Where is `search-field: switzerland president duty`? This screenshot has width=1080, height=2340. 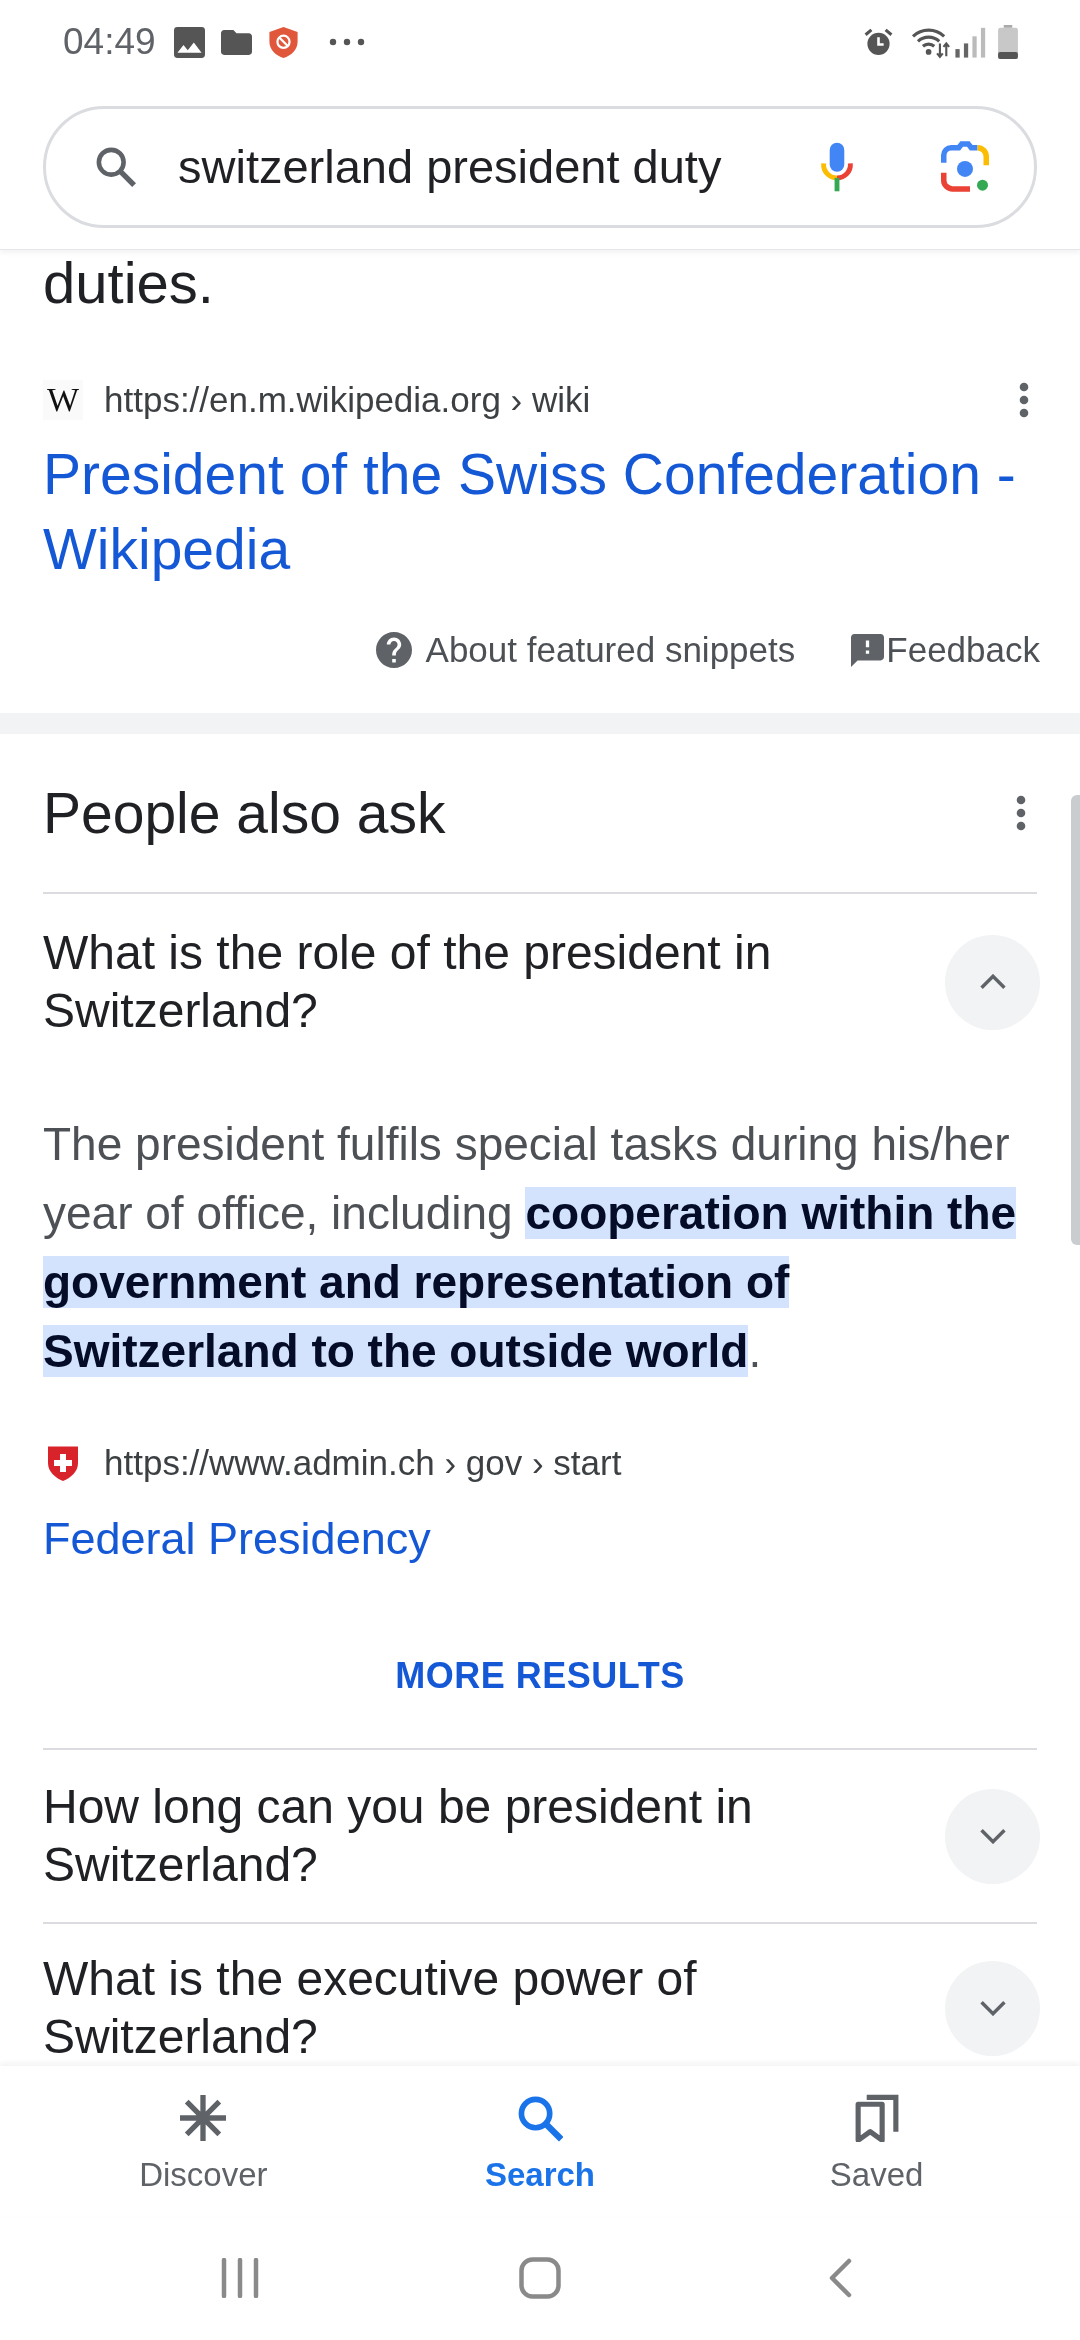
search-field: switzerland president duty is located at coordinates (540, 167).